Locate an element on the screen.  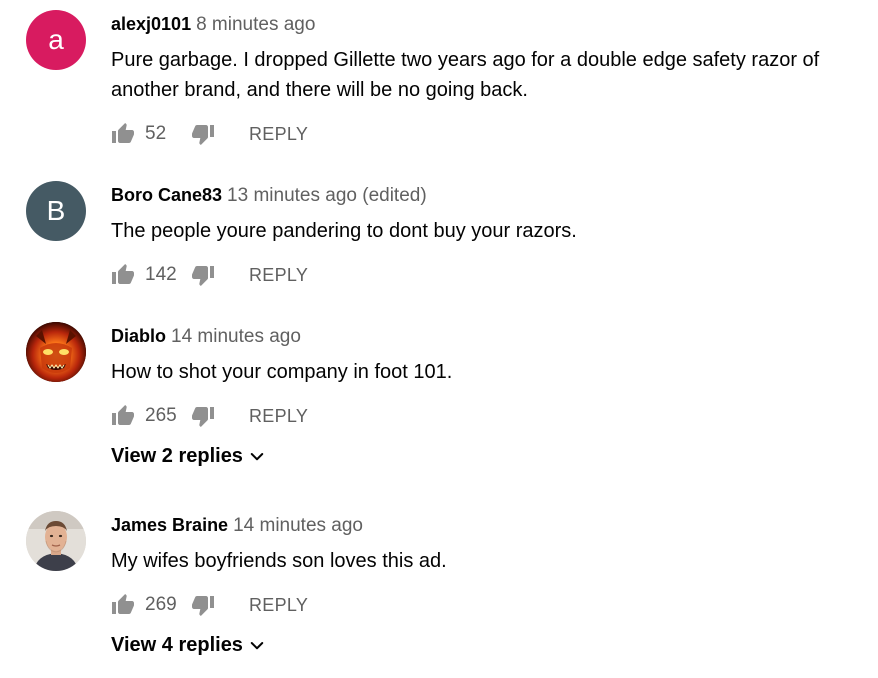
author-name: Diablo is located at coordinates (138, 336).